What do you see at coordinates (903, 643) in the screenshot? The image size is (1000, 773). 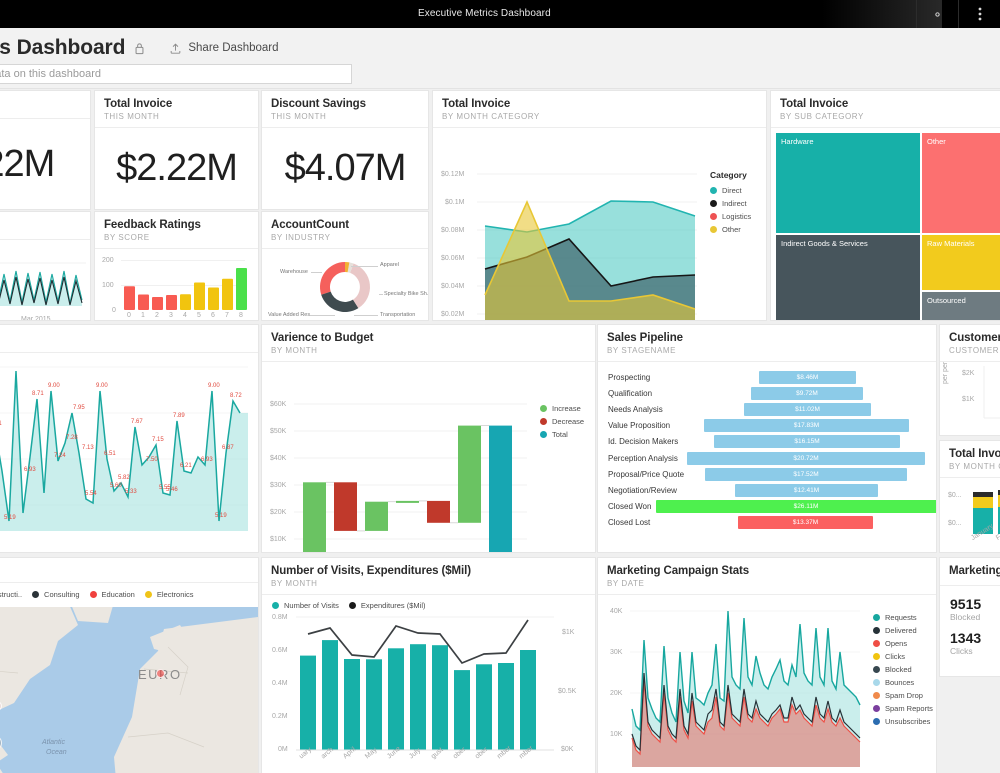 I see `legend-item: Opens` at bounding box center [903, 643].